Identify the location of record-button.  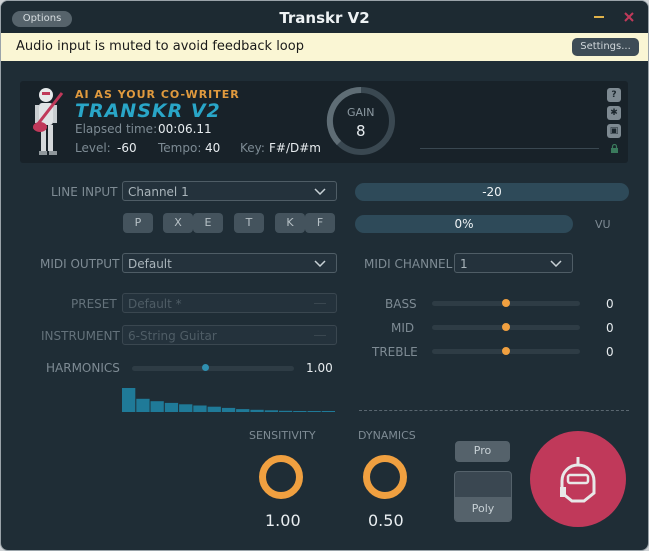
(578, 479).